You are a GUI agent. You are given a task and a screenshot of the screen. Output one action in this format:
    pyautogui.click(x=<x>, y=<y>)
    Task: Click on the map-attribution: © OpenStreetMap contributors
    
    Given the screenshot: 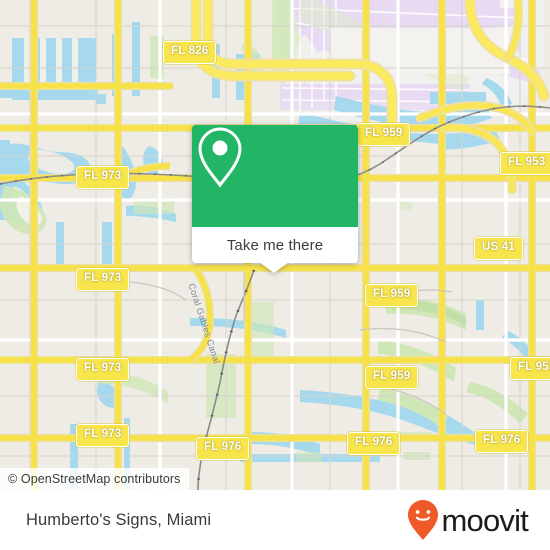 What is the action you would take?
    pyautogui.click(x=94, y=479)
    